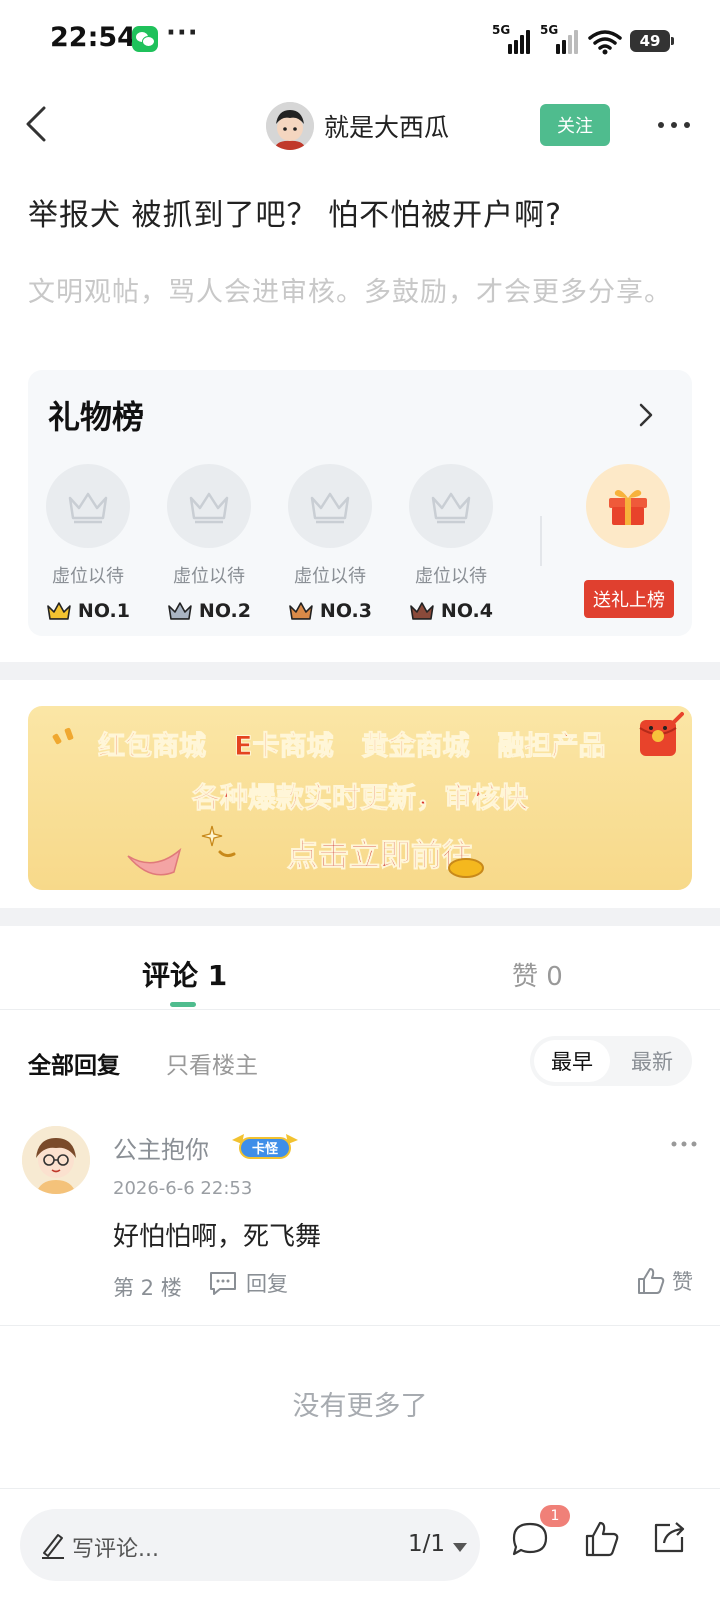 This screenshot has width=720, height=1600. I want to click on gift-slot: 虚位以待 NO.1, so click(88, 543).